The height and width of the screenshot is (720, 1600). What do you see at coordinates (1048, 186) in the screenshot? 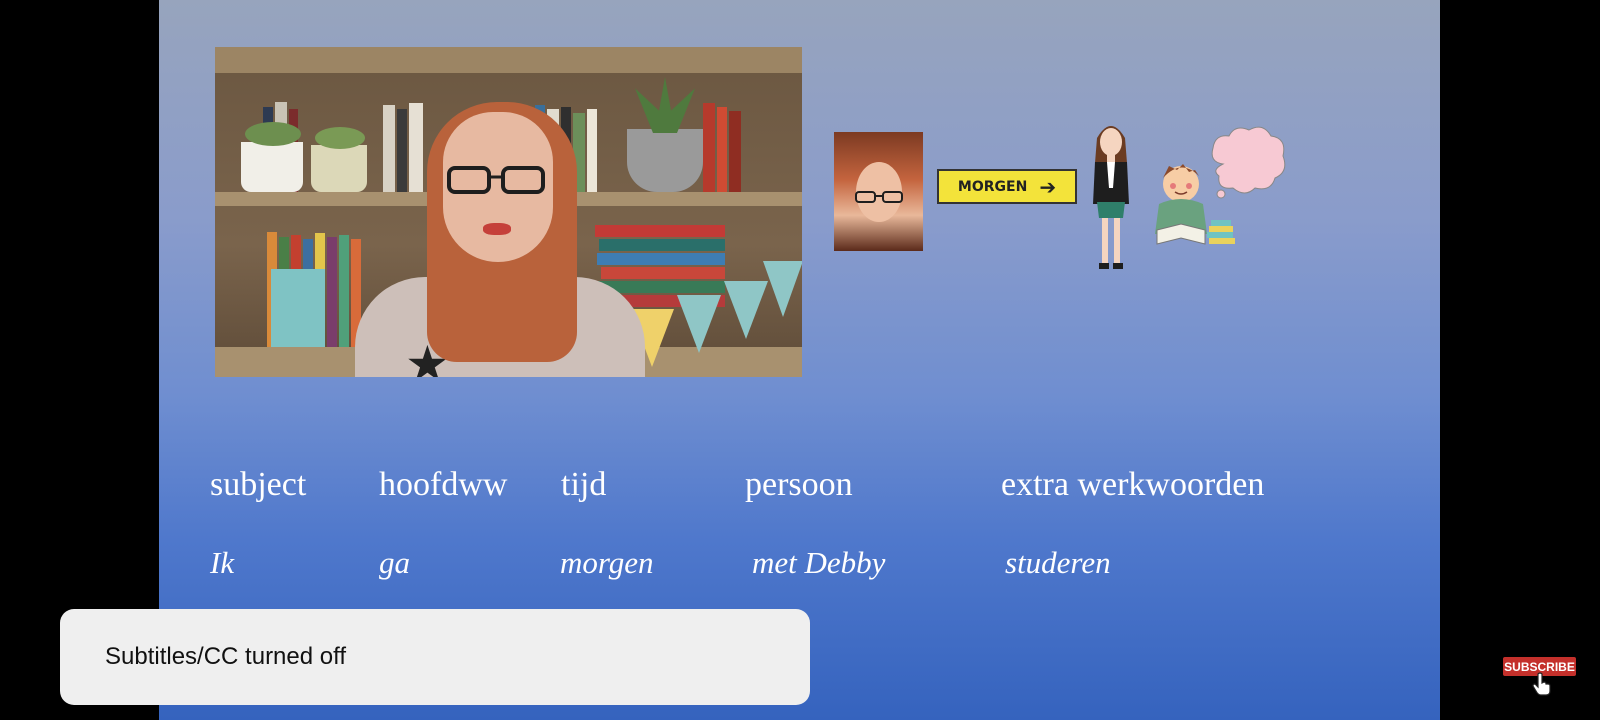
I see `arrow-right-icon: ➔` at bounding box center [1048, 186].